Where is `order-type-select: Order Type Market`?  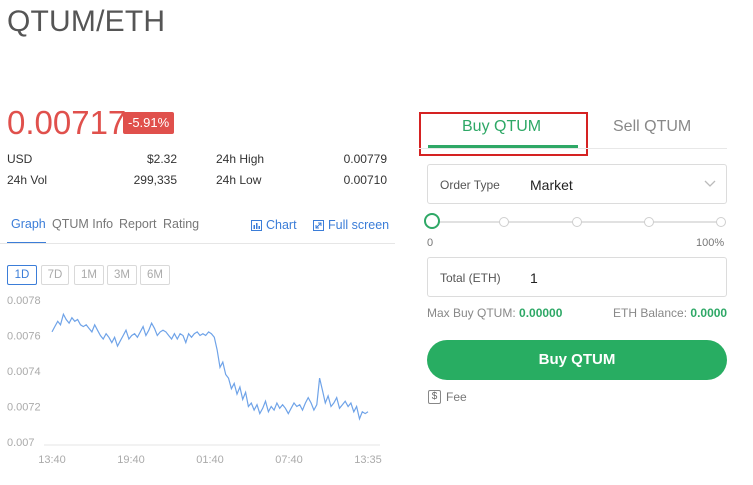
order-type-select: Order Type Market is located at coordinates (577, 184).